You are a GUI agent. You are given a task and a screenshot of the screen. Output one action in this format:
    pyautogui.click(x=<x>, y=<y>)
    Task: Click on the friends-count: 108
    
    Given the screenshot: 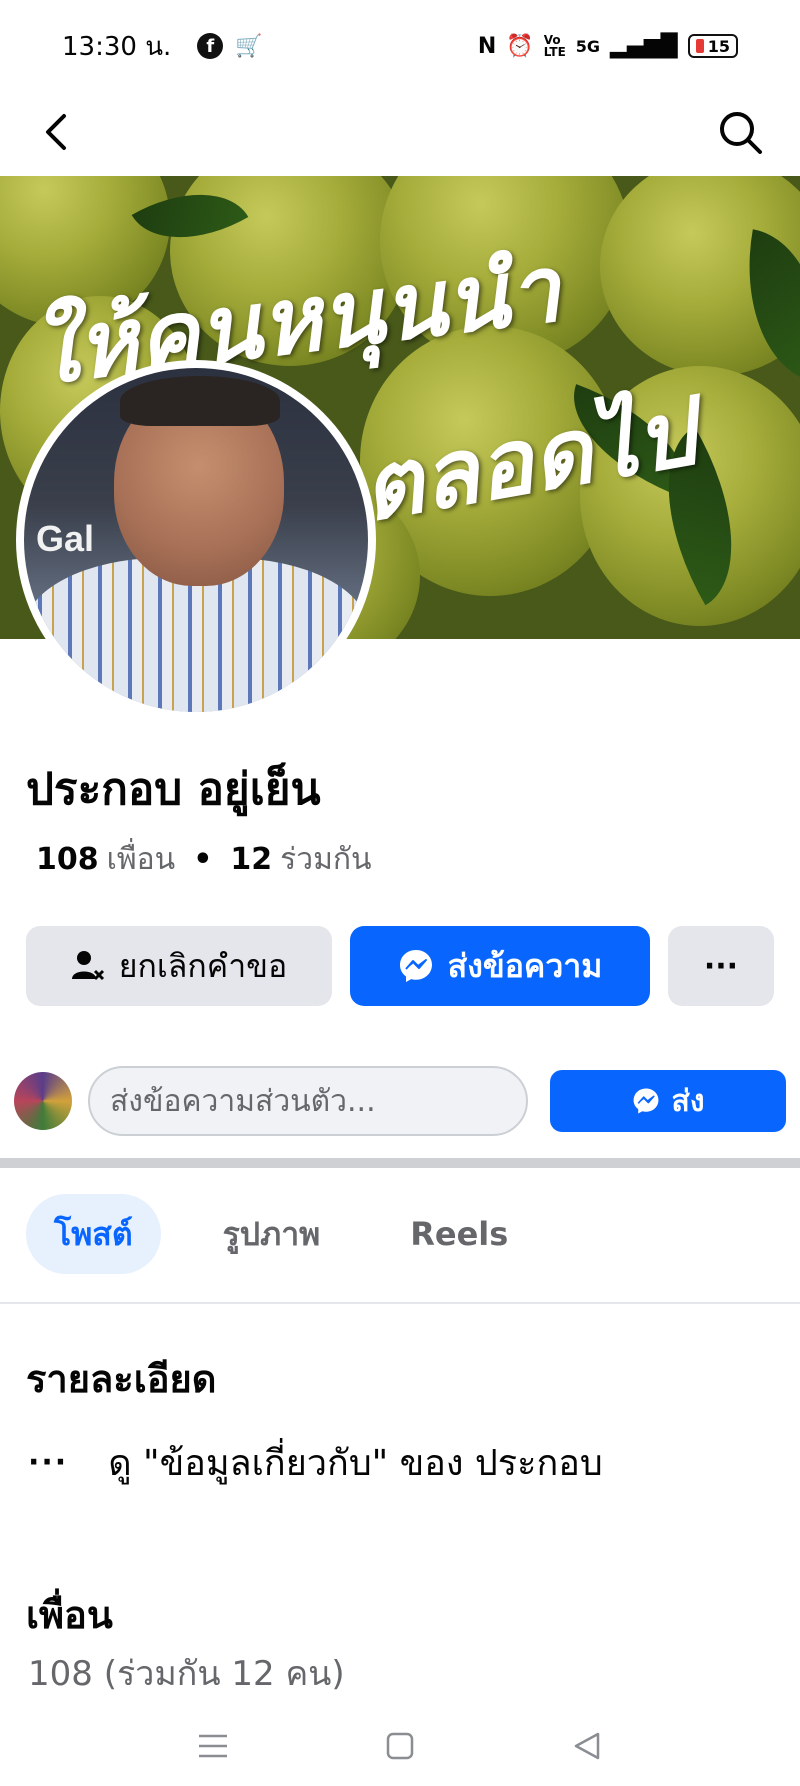 What is the action you would take?
    pyautogui.click(x=67, y=859)
    